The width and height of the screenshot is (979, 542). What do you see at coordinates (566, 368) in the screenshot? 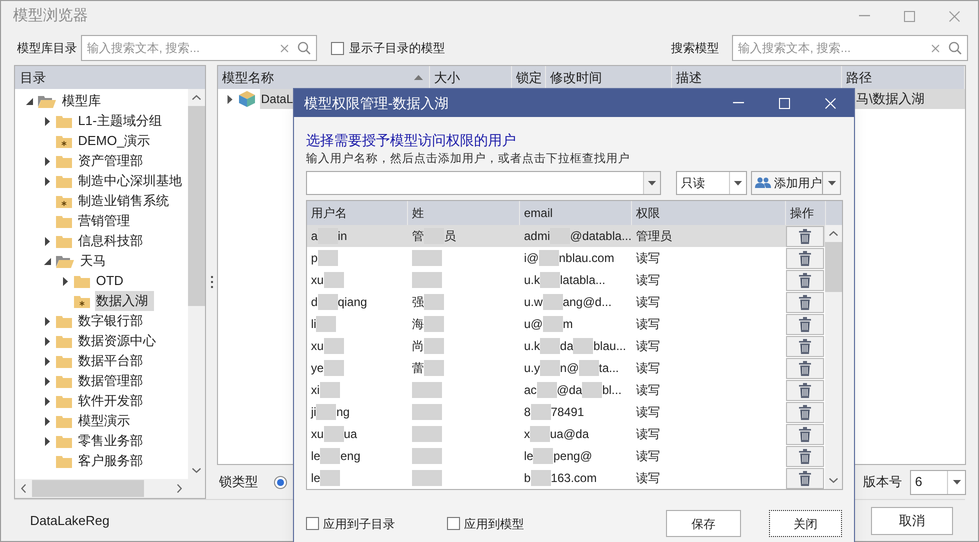
I see `table-row: ye 蕾 u.y n@ ta... 读写` at bounding box center [566, 368].